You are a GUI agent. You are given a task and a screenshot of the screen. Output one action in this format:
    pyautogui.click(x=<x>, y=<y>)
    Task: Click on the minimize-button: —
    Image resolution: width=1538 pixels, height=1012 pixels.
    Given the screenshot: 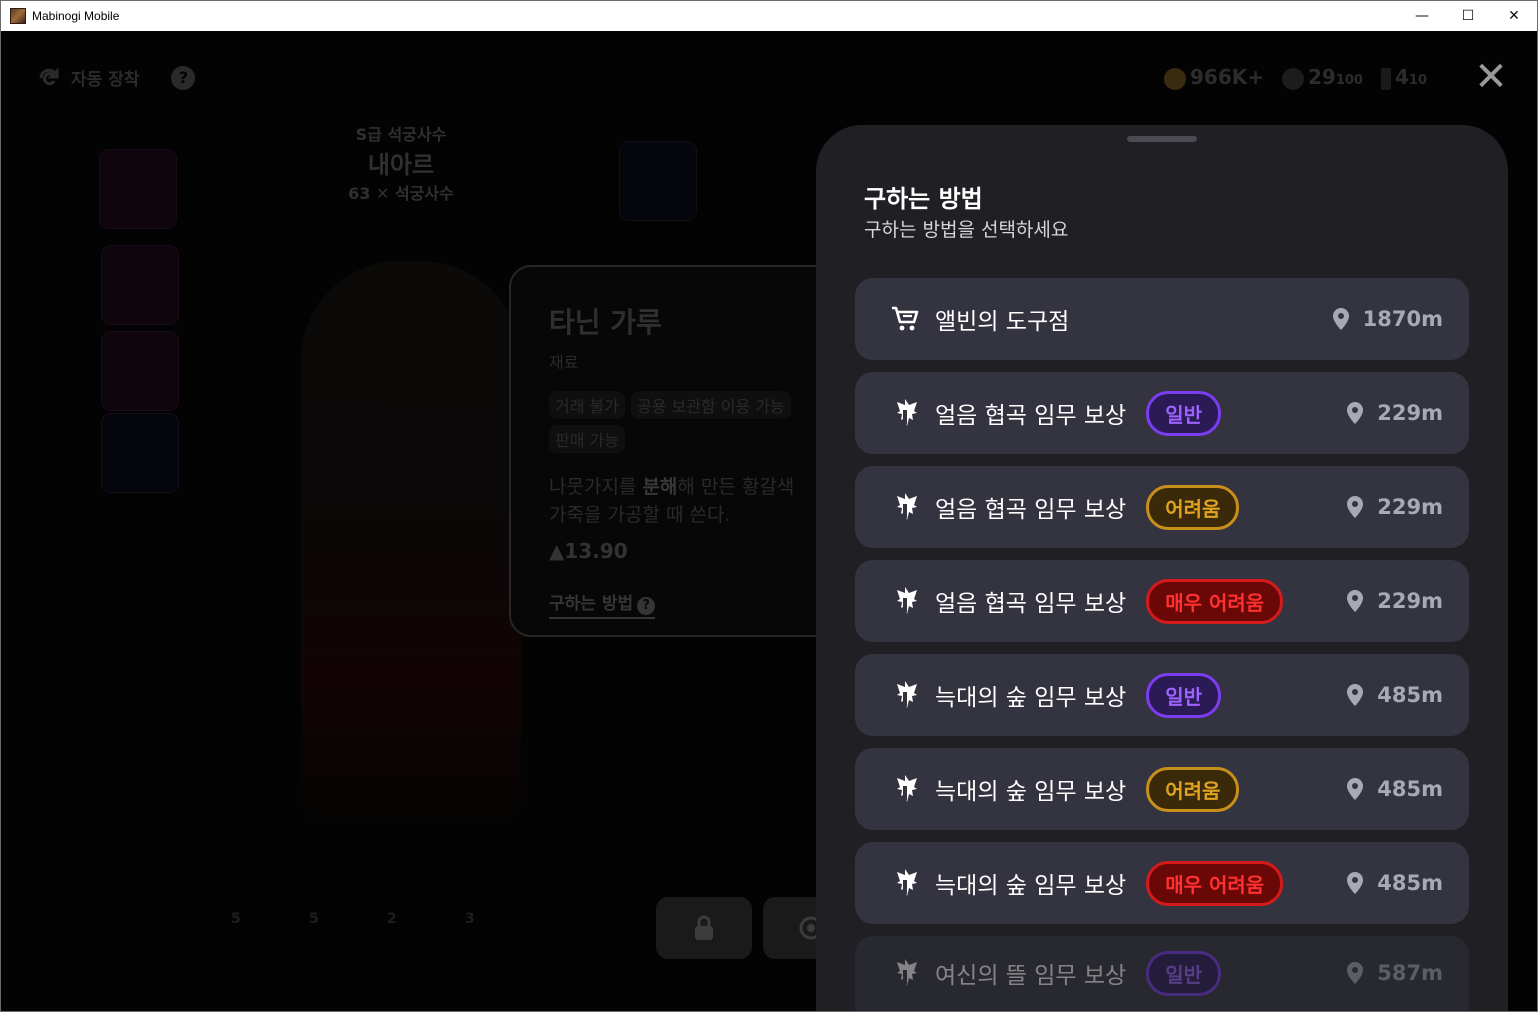 What is the action you would take?
    pyautogui.click(x=1422, y=16)
    